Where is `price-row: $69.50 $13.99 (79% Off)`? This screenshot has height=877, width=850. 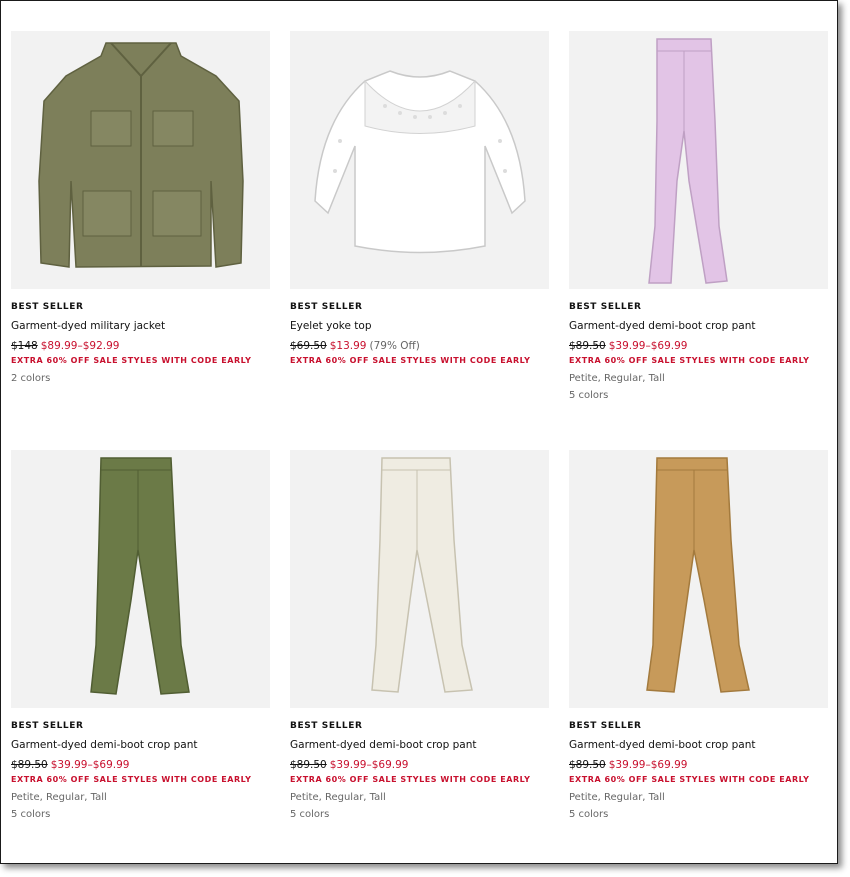
price-row: $69.50 $13.99 (79% Off) is located at coordinates (420, 346).